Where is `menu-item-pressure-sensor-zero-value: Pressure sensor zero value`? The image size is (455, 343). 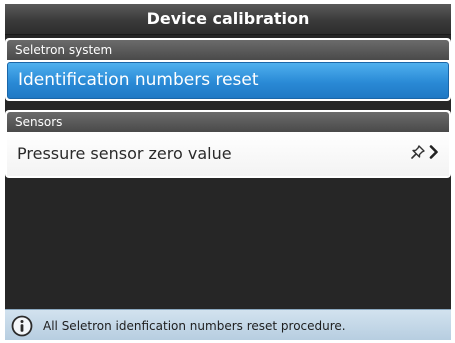
menu-item-pressure-sensor-zero-value: Pressure sensor zero value is located at coordinates (228, 154).